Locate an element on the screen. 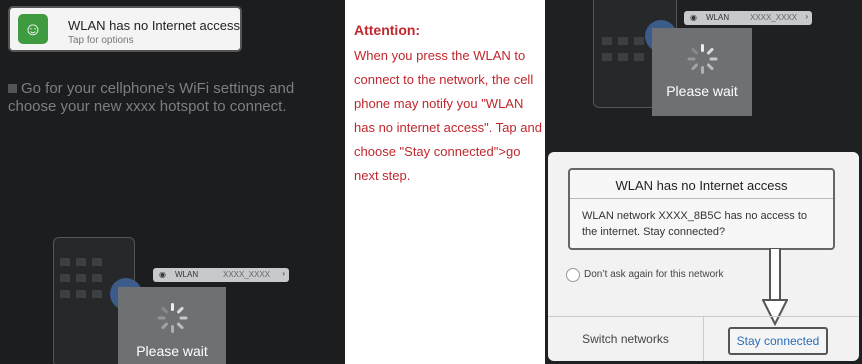 Image resolution: width=862 pixels, height=364 pixels. please-wait-card: Please wait is located at coordinates (172, 325).